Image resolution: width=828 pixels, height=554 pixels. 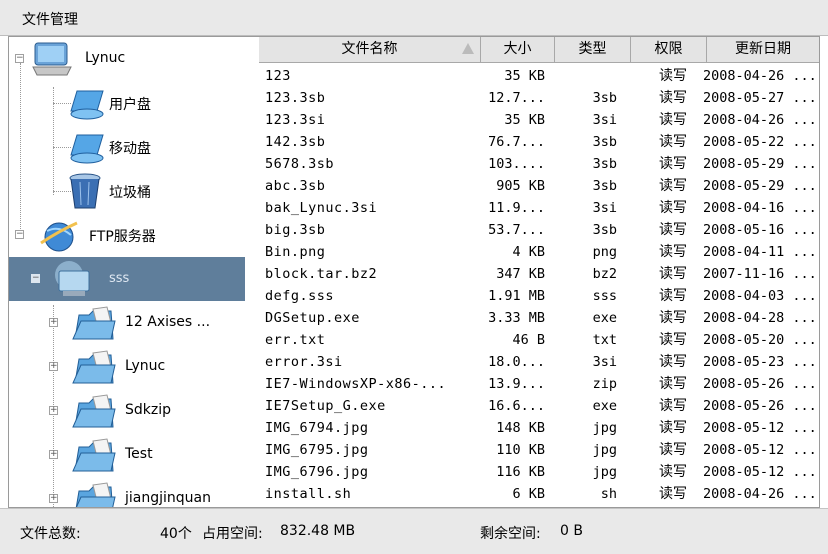 What do you see at coordinates (763, 50) in the screenshot?
I see `column-header-date: 更新日期` at bounding box center [763, 50].